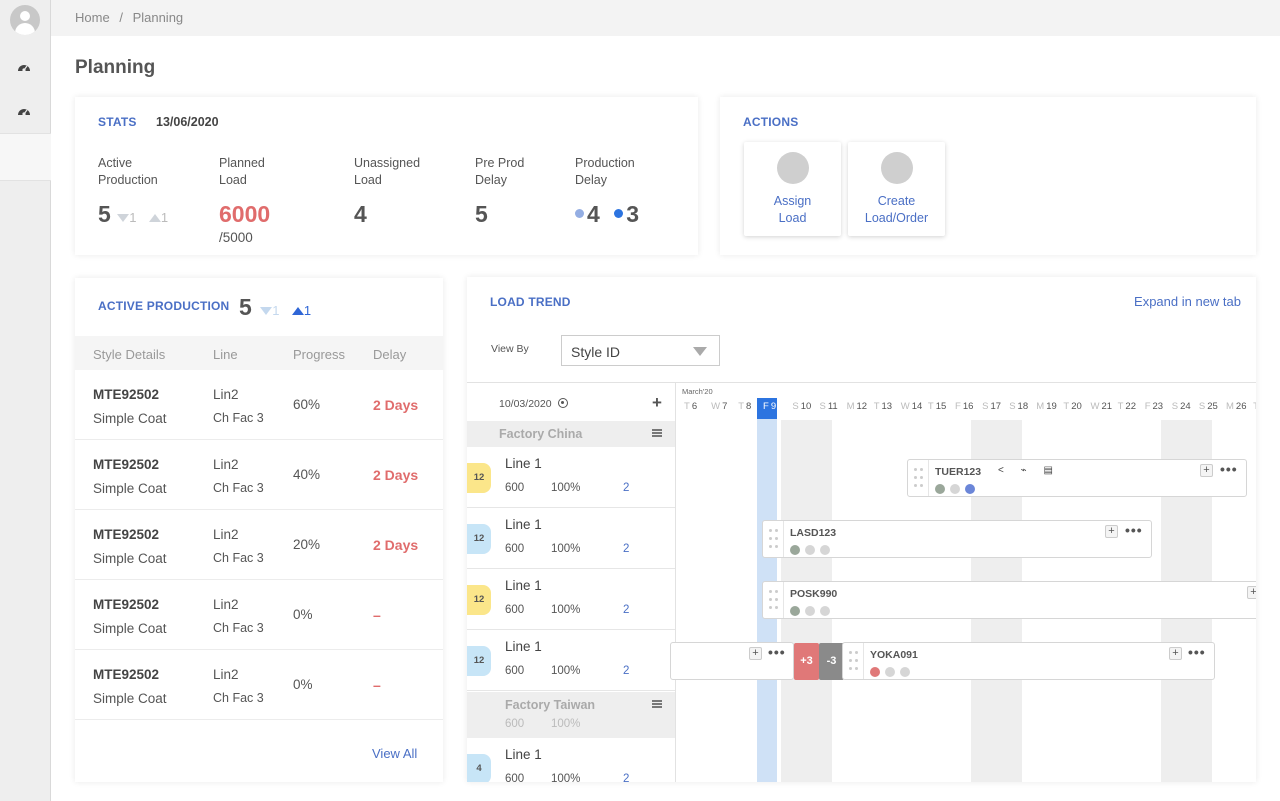  Describe the element at coordinates (1077, 478) in the screenshot. I see `task-bar-tuer123: TUER123 < ⌁ ▤ + •••` at that location.